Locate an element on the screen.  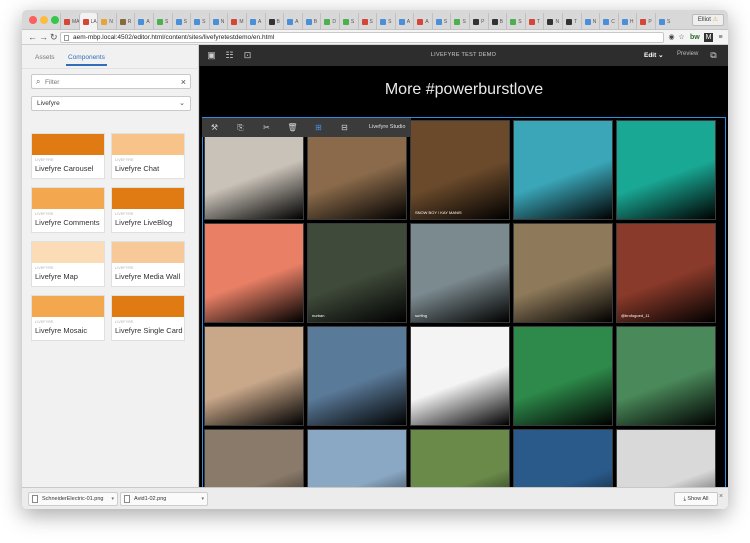
file-icon is located at coordinates (35, 499).